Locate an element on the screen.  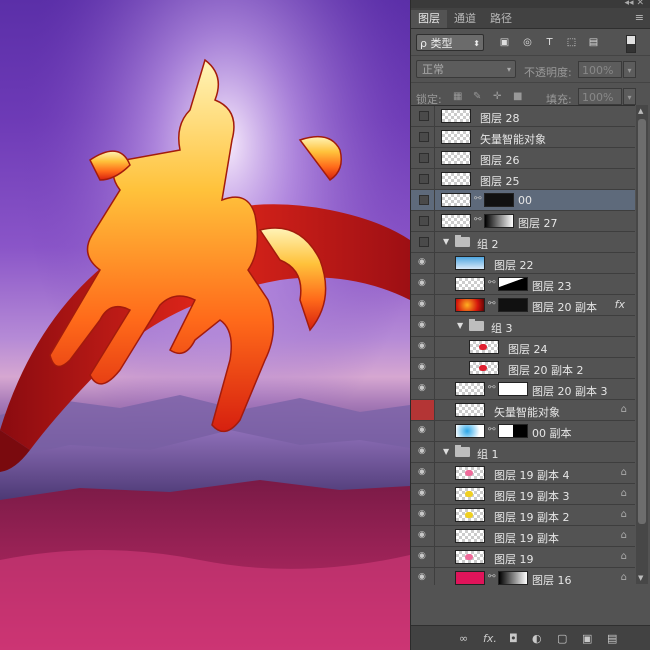
layer-scrollbar: ▲ ▼ is located at coordinates (642, 344).